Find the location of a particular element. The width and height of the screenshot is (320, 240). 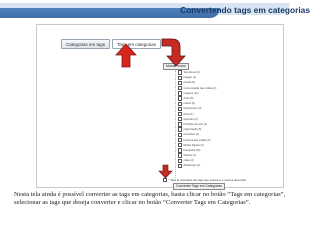

up-arrow-icon is located at coordinates (126, 55).